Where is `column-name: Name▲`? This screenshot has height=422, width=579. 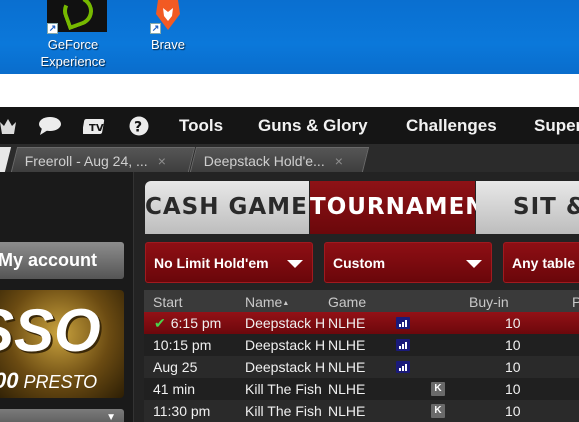
column-name: Name▲ is located at coordinates (267, 302).